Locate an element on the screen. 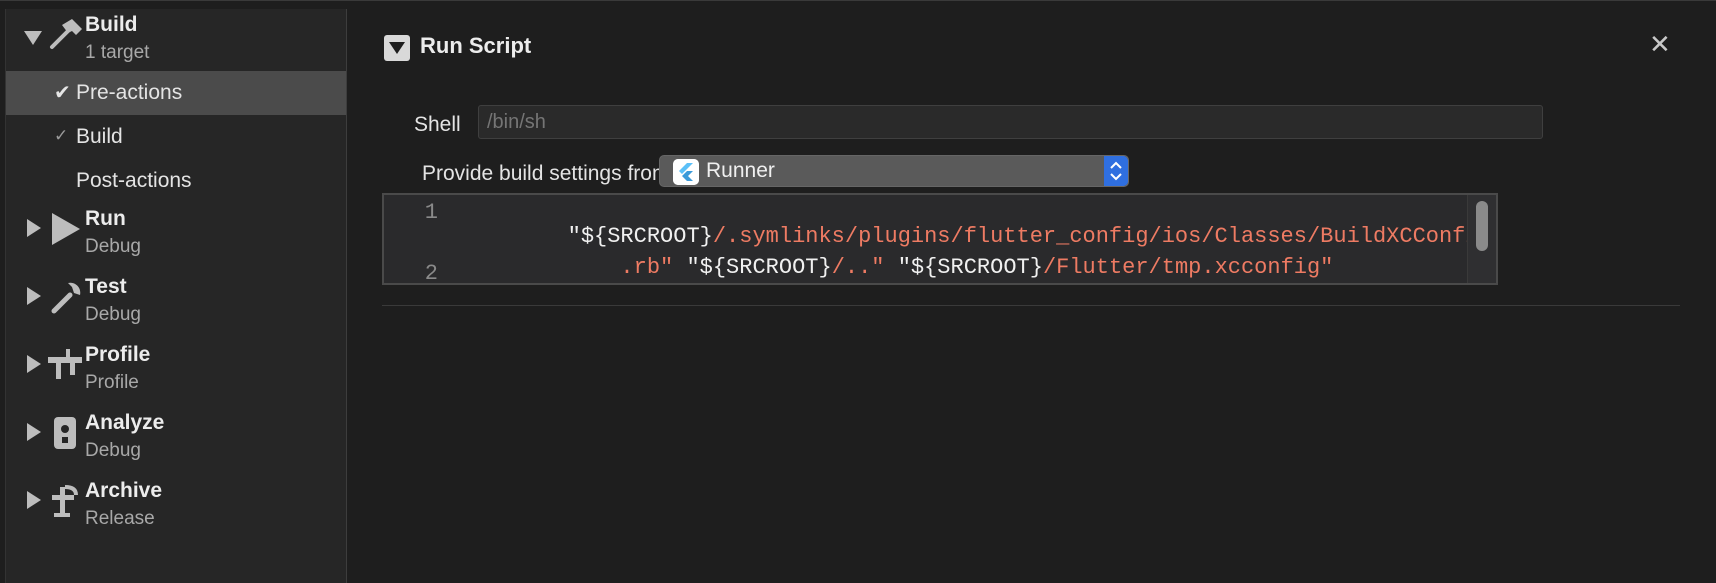 The image size is (1716, 583). scheme-item-test: Test Debug is located at coordinates (176, 302).